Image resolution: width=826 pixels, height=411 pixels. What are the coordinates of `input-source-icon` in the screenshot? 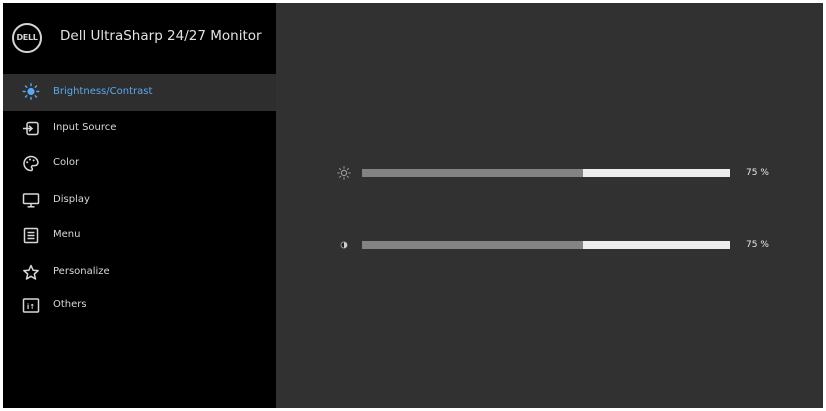 It's located at (31, 128).